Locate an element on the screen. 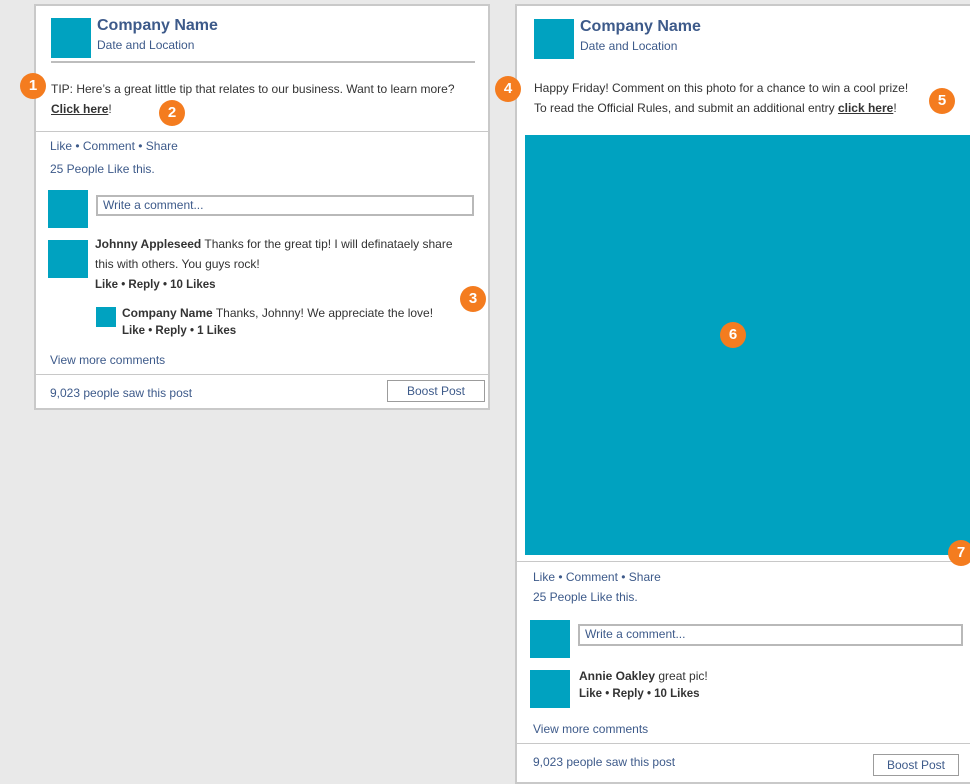 Image resolution: width=970 pixels, height=784 pixels. click-here-link: click here is located at coordinates (865, 108).